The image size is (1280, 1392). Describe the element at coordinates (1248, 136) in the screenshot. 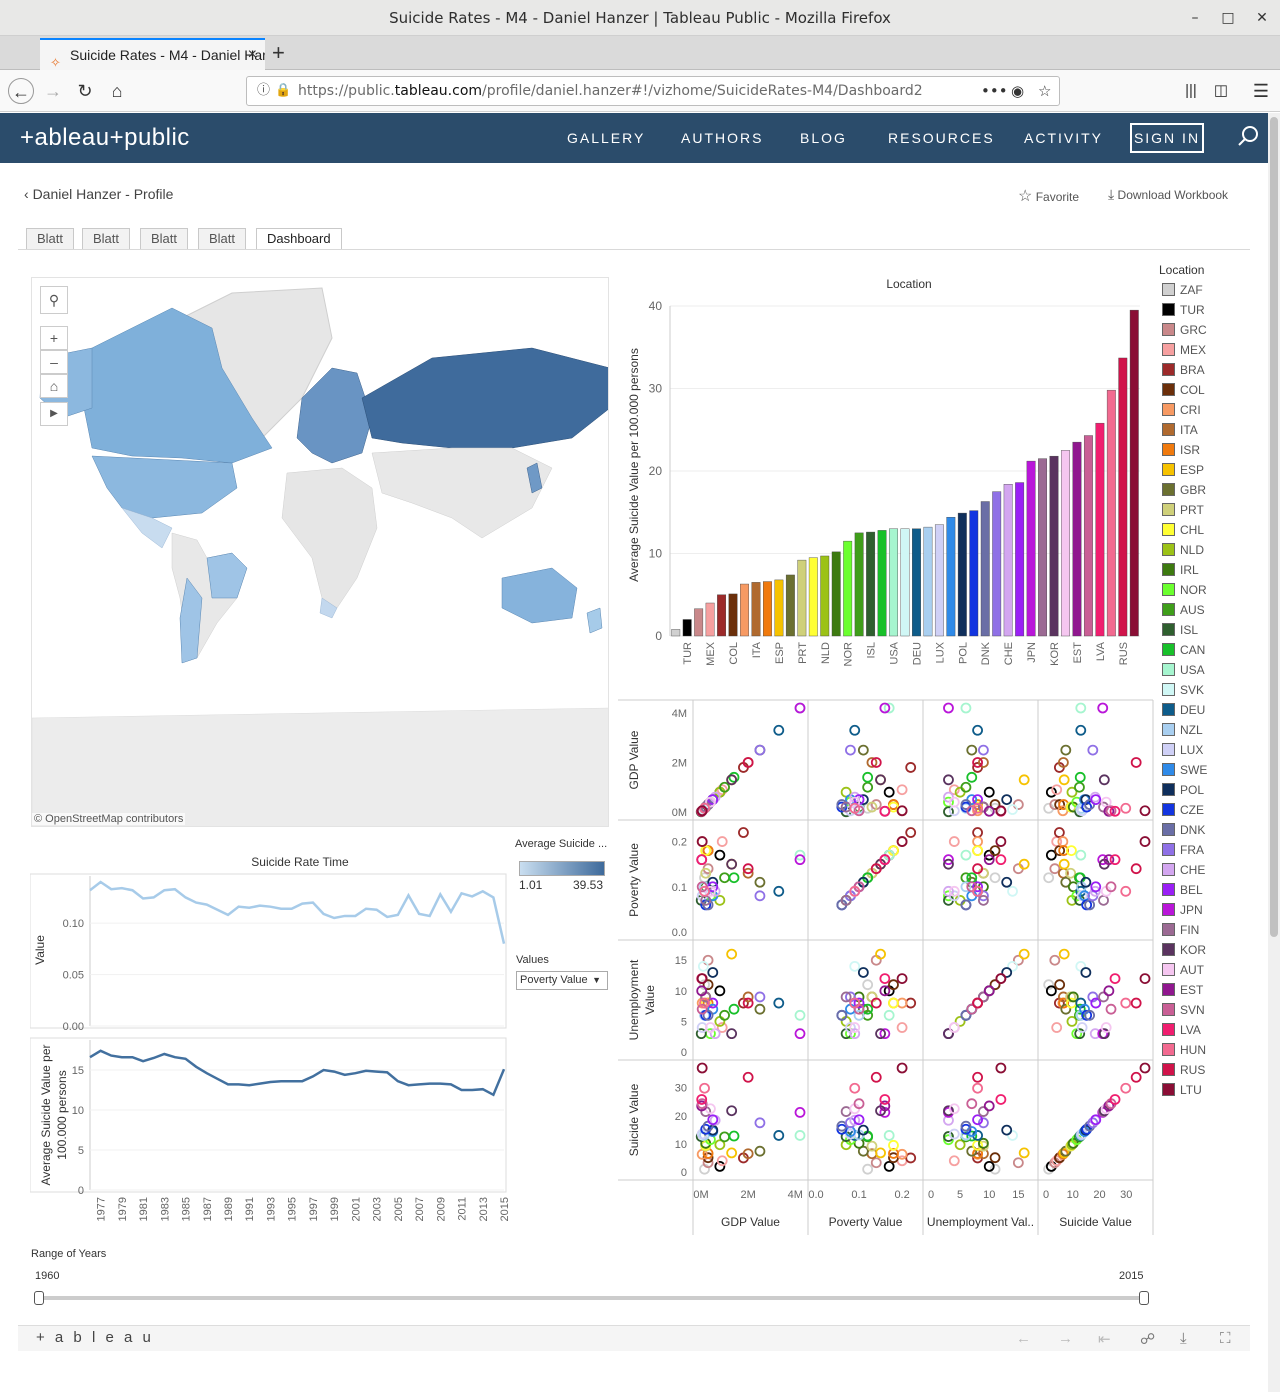

I see `search-icon` at that location.